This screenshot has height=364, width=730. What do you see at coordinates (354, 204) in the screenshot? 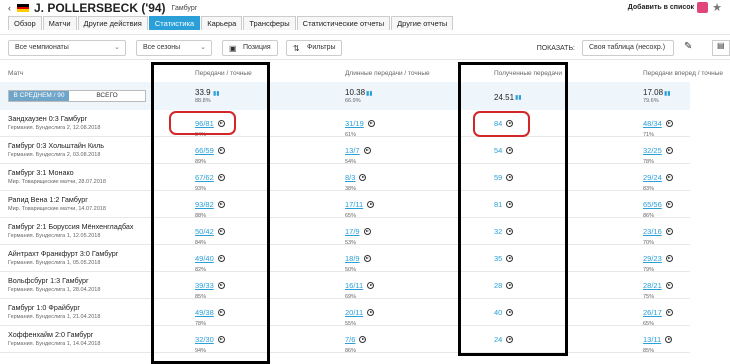
I see `long-passes-value: 17/11` at bounding box center [354, 204].